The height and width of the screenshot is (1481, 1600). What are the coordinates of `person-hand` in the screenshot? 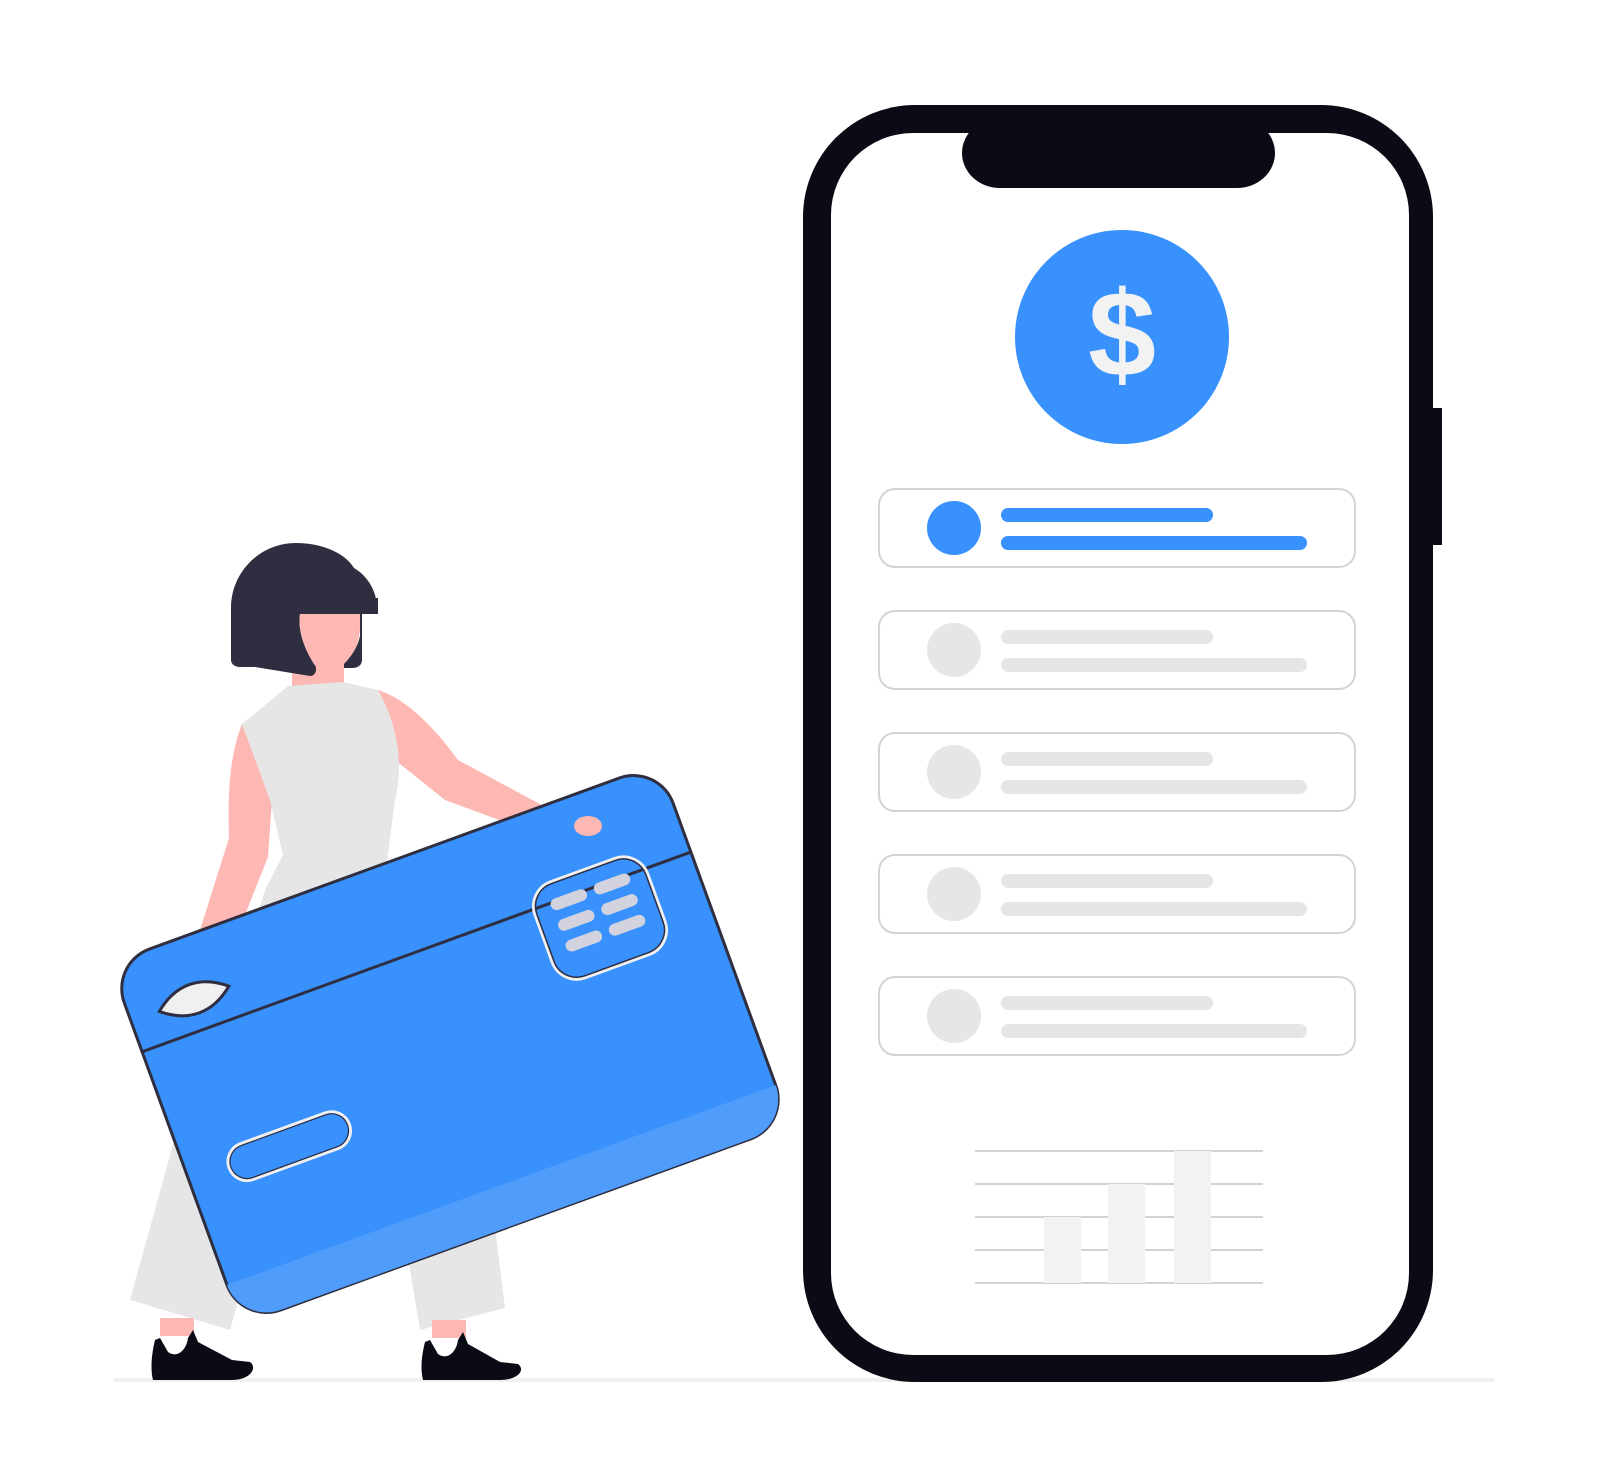 It's located at (588, 826).